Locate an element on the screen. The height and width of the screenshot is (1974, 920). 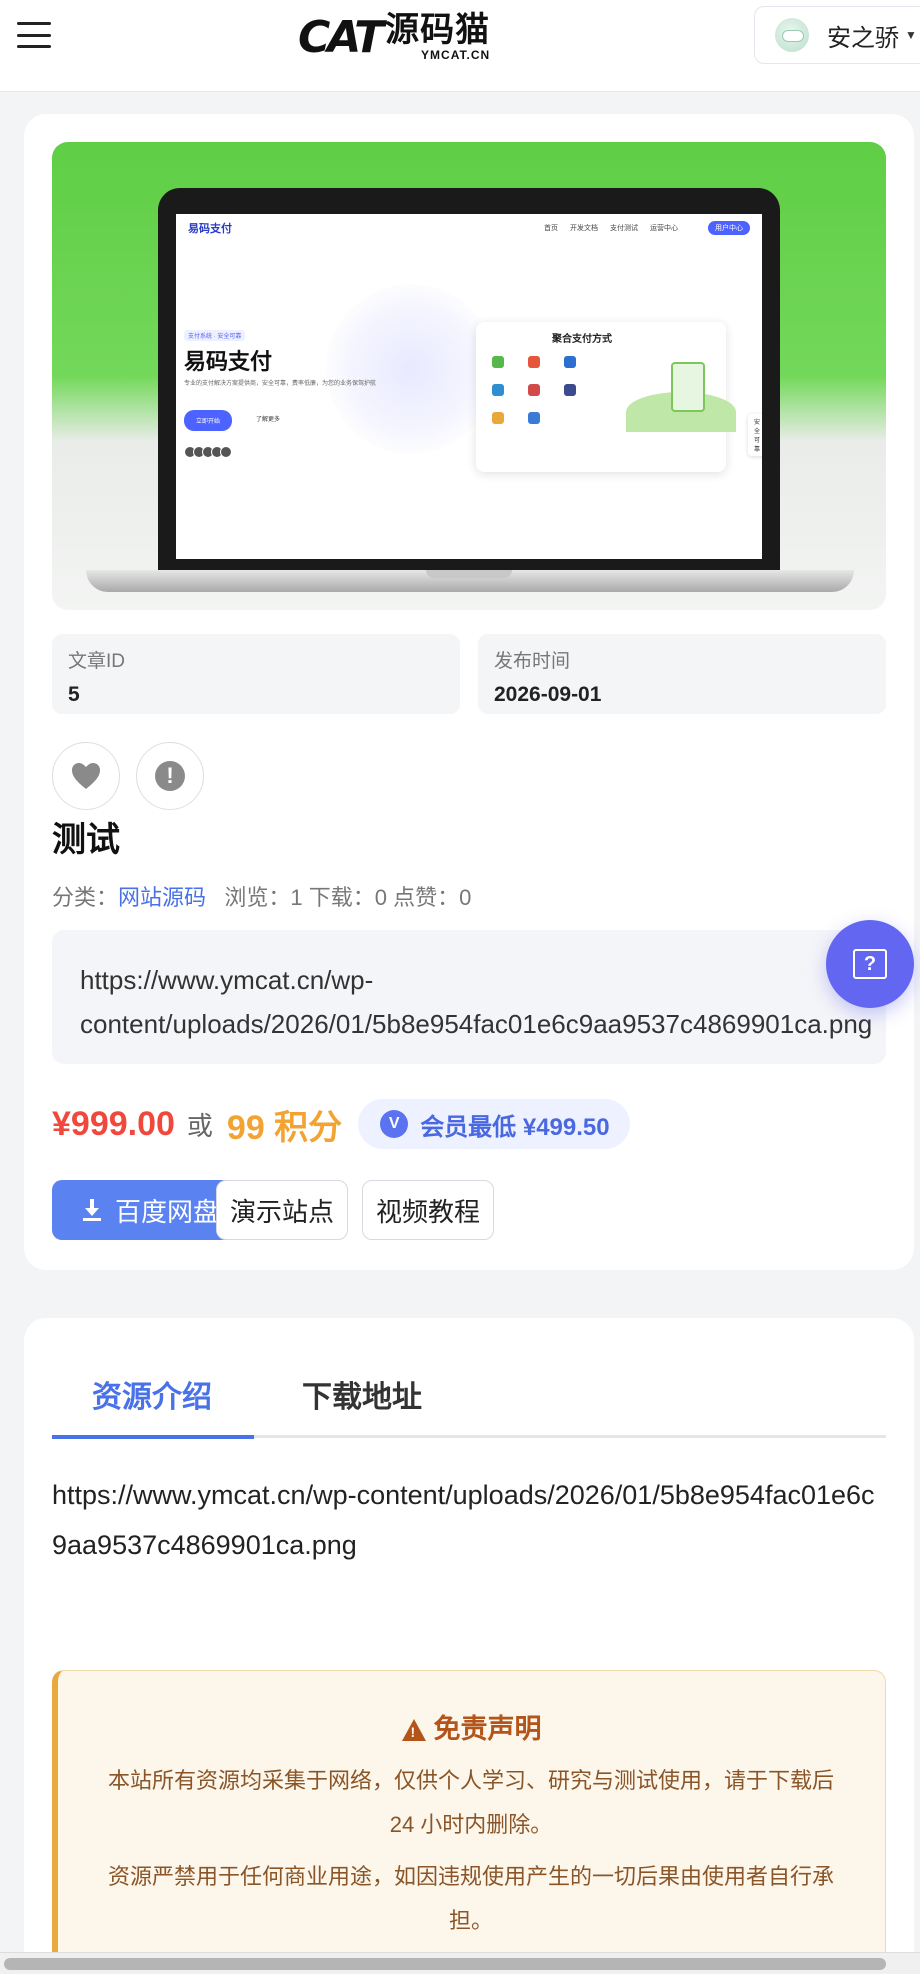
article-id-value: 5 is located at coordinates (74, 694).